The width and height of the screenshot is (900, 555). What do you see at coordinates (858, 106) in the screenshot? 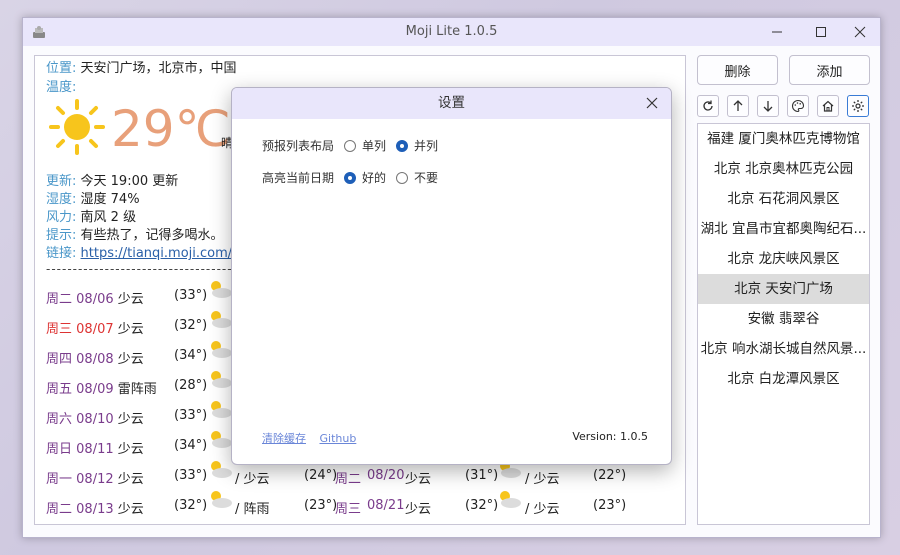
I see `settings-button` at bounding box center [858, 106].